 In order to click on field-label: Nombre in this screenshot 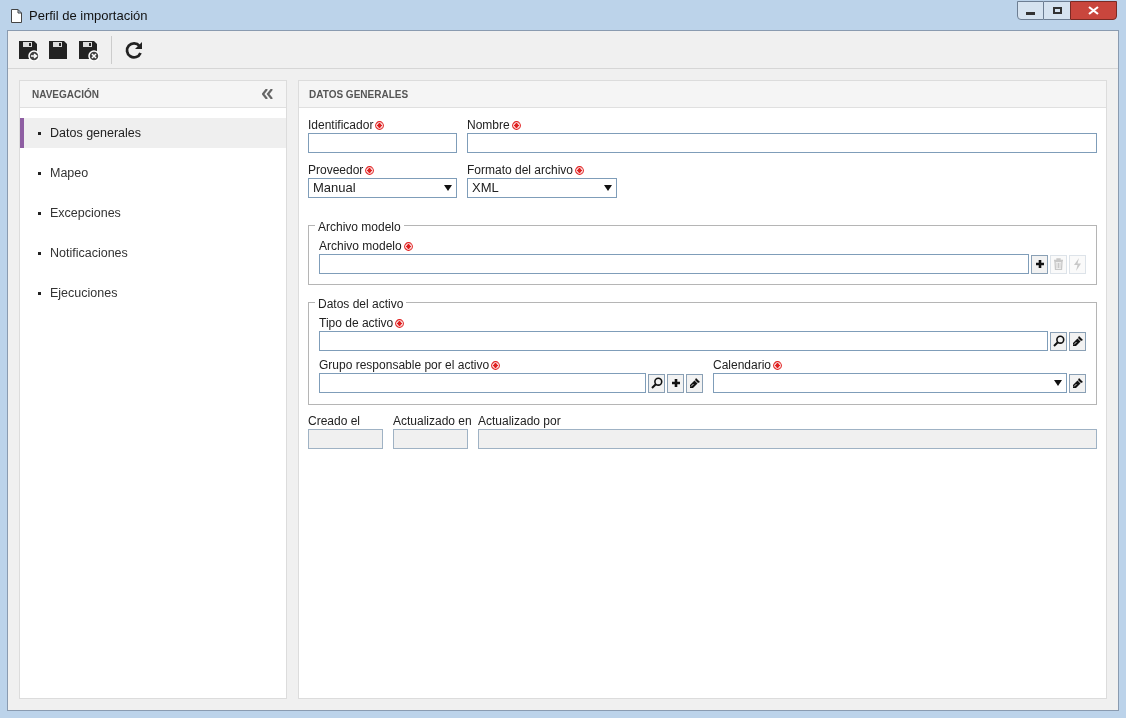, I will do `click(488, 125)`.